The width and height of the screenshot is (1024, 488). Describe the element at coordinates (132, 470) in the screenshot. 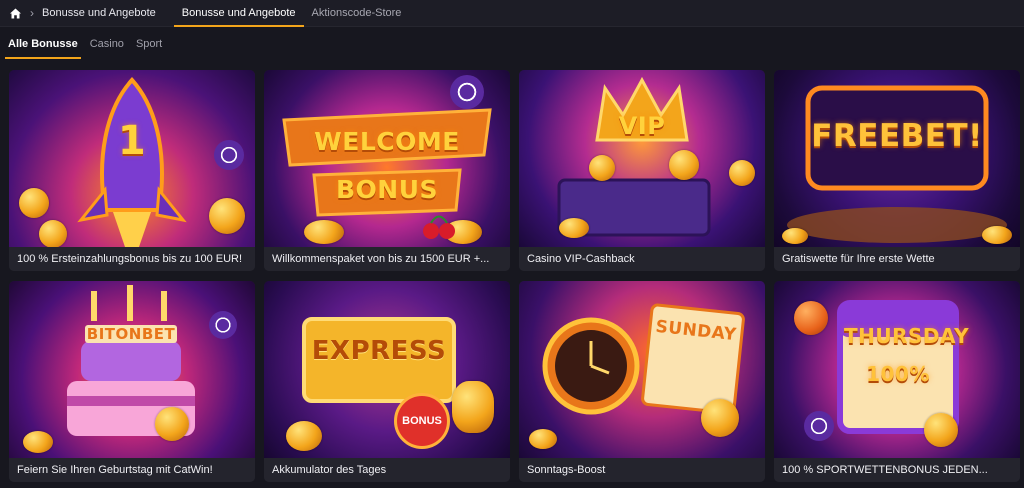

I see `bonus-card-title: Feiern Sie Ihren Geburtstag mit CatWin!` at that location.